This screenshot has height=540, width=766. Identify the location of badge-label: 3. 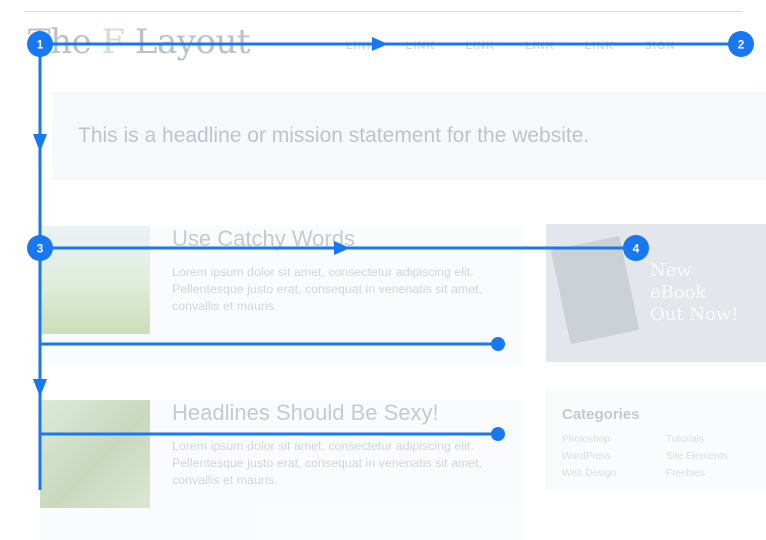
(40, 249).